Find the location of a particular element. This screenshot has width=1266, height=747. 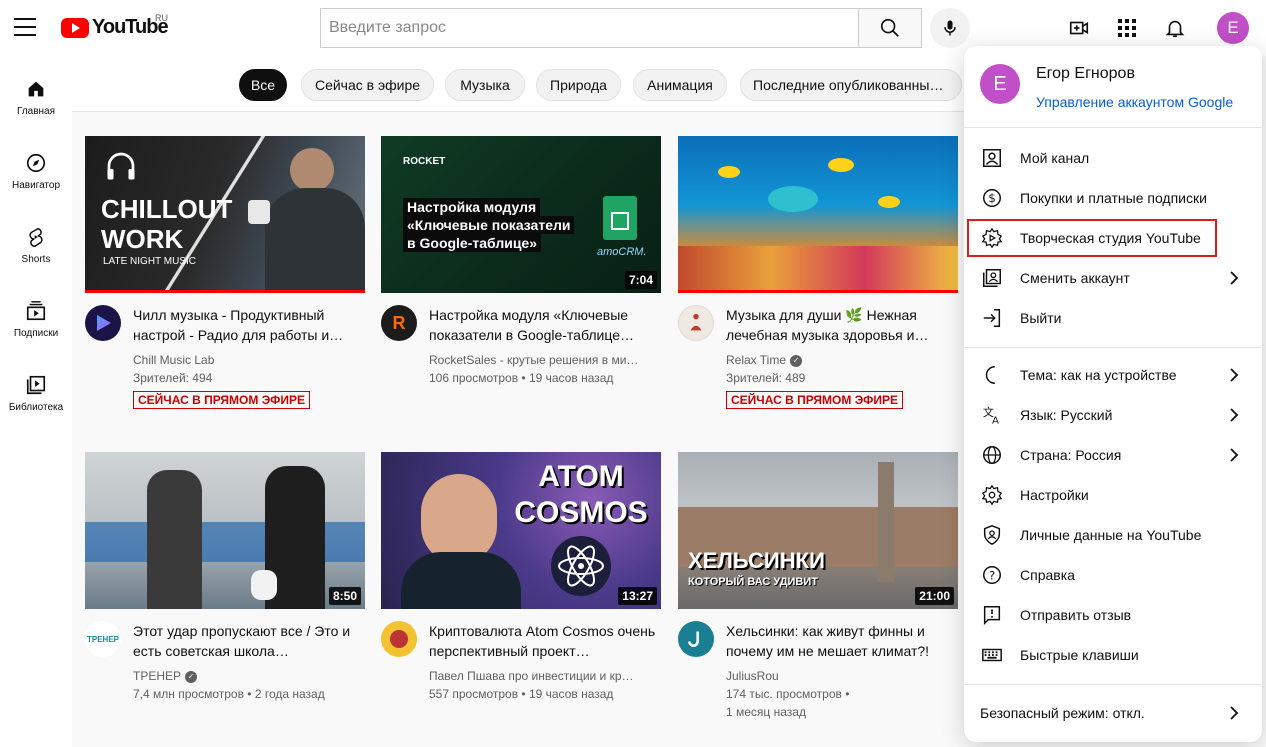

create-video-button is located at coordinates (1079, 28).